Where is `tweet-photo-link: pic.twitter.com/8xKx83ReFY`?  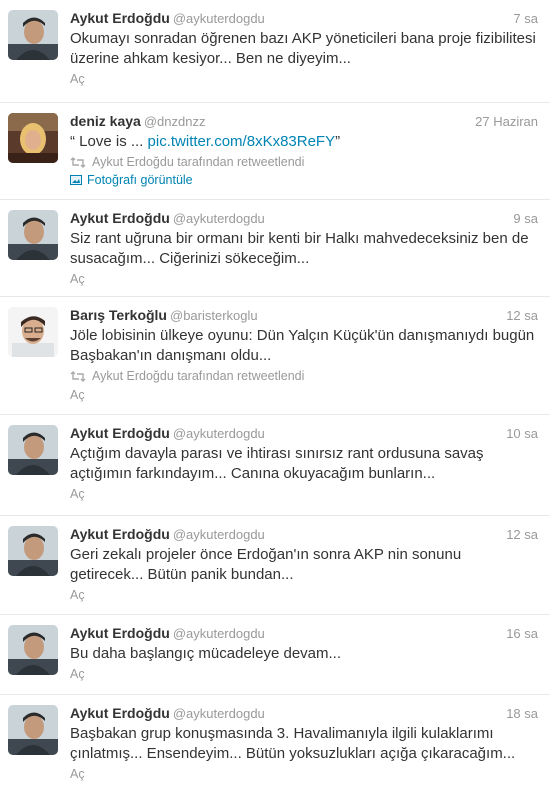
tweet-photo-link: pic.twitter.com/8xKx83ReFY is located at coordinates (242, 141).